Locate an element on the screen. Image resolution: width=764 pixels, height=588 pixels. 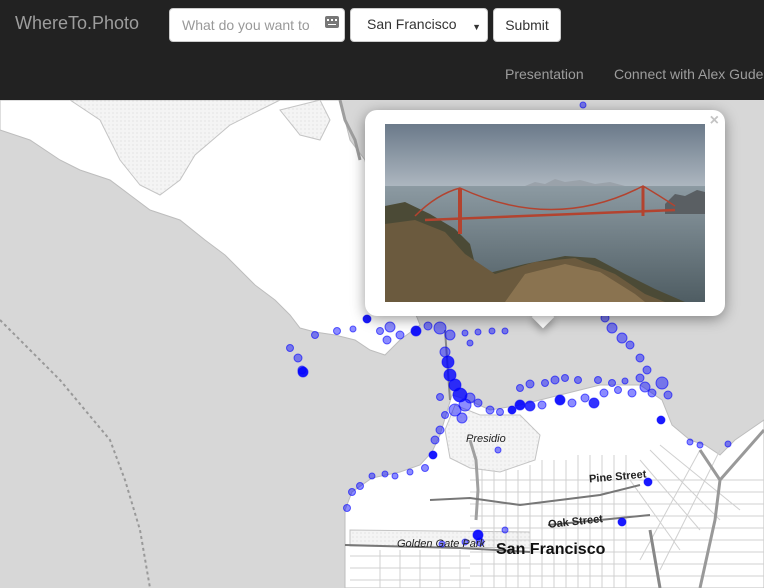
keyboard-icon is located at coordinates (332, 22).